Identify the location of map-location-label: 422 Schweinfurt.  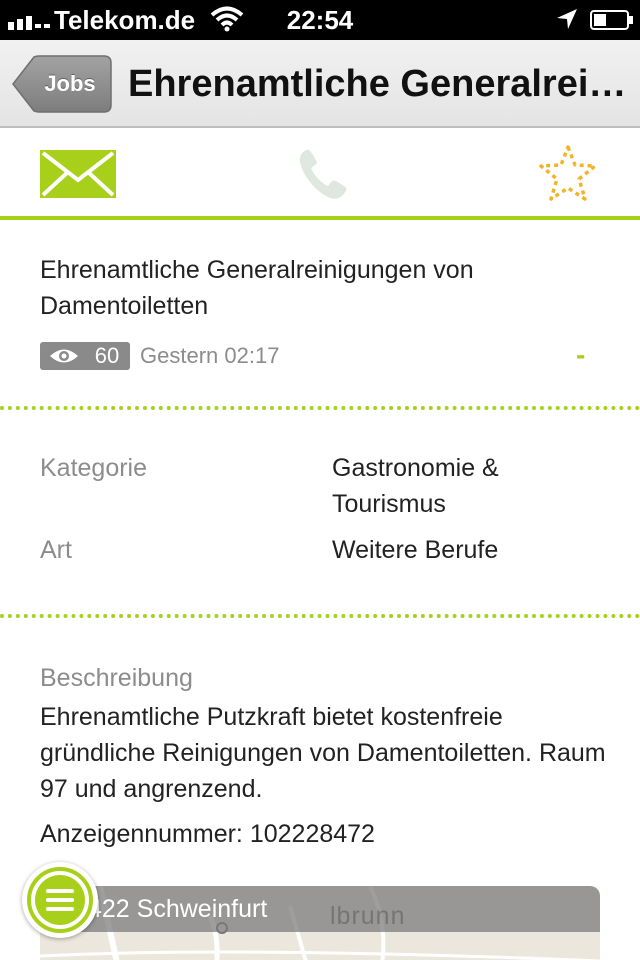
(178, 909).